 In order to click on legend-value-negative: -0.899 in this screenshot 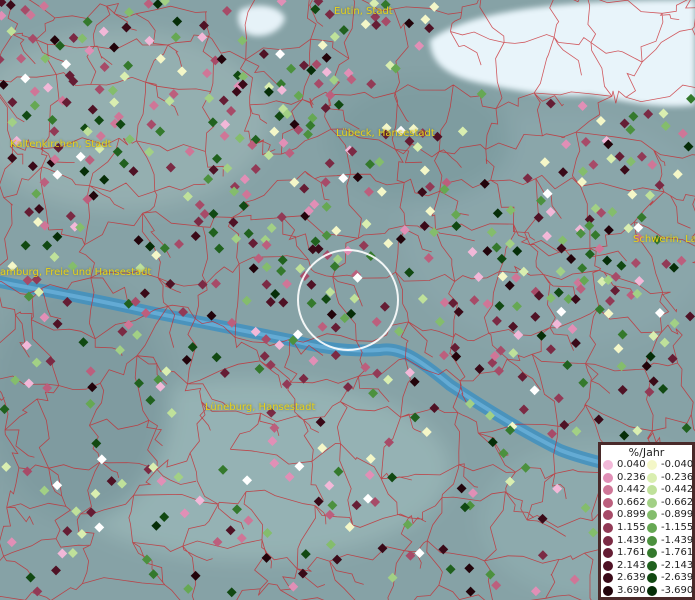, I will do `click(677, 515)`.